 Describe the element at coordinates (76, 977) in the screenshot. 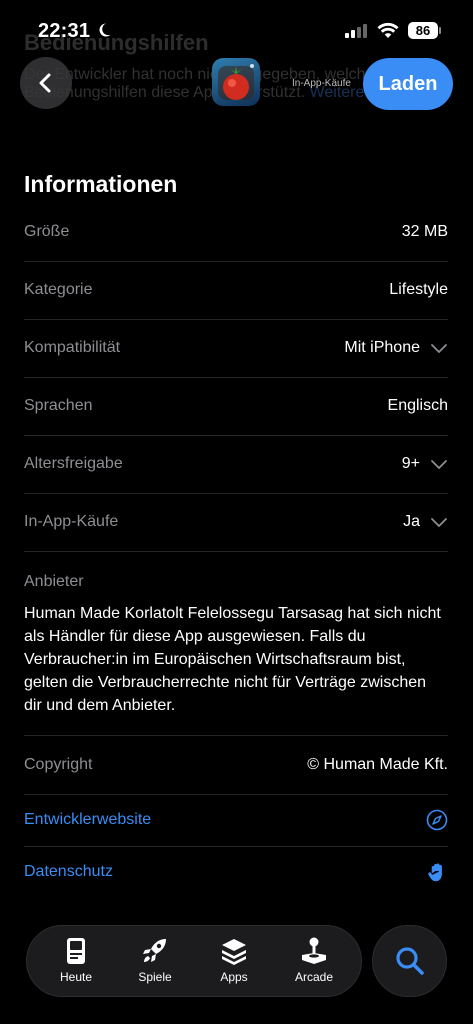

I see `tab-label: Heute` at that location.